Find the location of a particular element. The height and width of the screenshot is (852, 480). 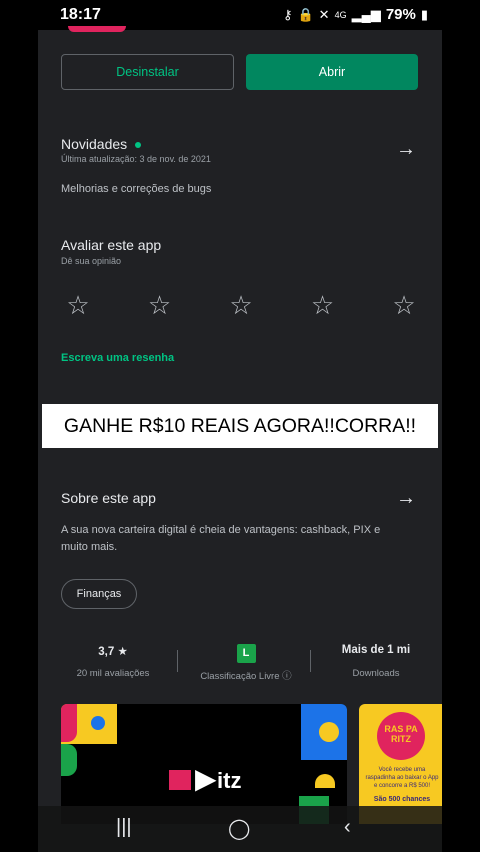

downloads-value: Mais de 1 mi is located at coordinates (376, 650).